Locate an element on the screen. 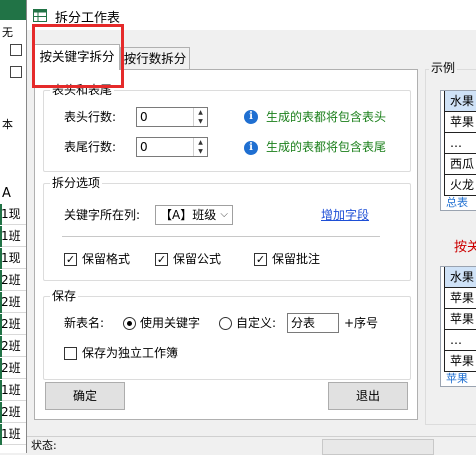 The height and width of the screenshot is (455, 476). header-note: 生成的表都将包含表头 is located at coordinates (326, 117).